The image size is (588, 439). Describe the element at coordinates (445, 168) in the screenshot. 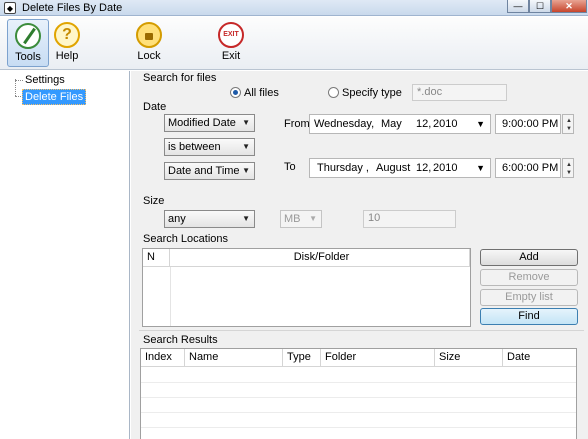

I see `to-year: 2010` at that location.